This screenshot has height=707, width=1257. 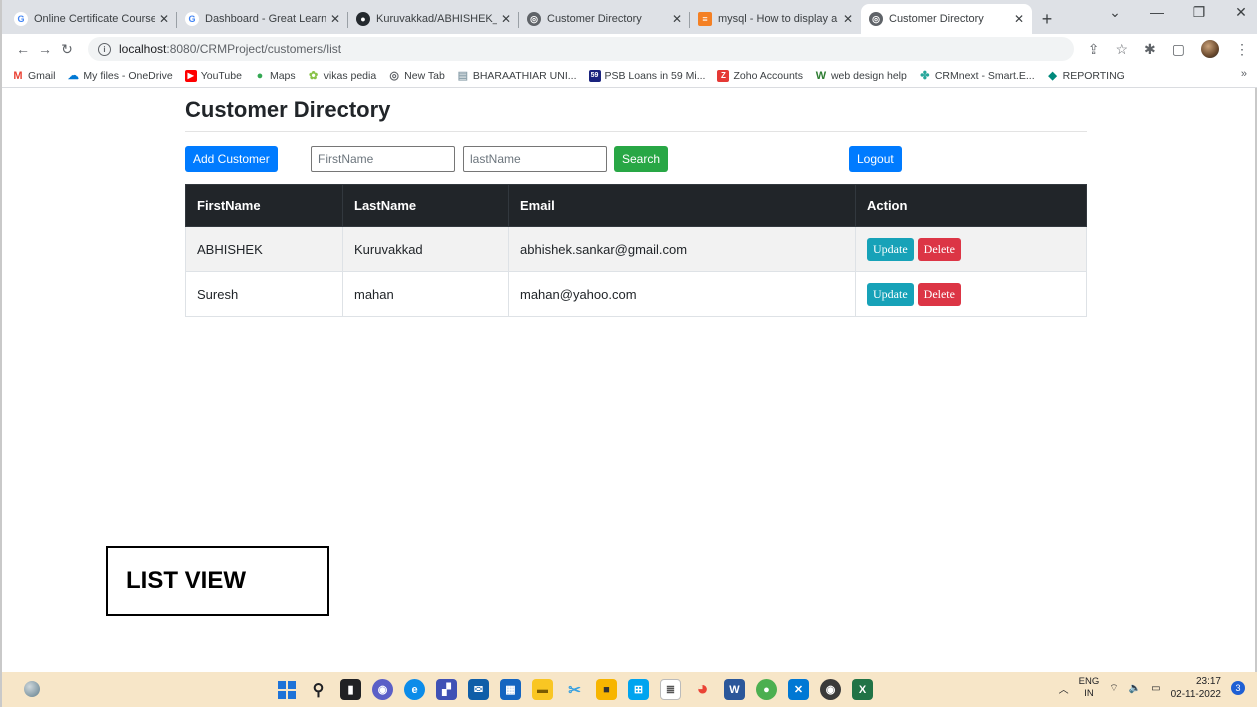 What do you see at coordinates (1196, 688) in the screenshot?
I see `clock: 23:17 02-11-2022` at bounding box center [1196, 688].